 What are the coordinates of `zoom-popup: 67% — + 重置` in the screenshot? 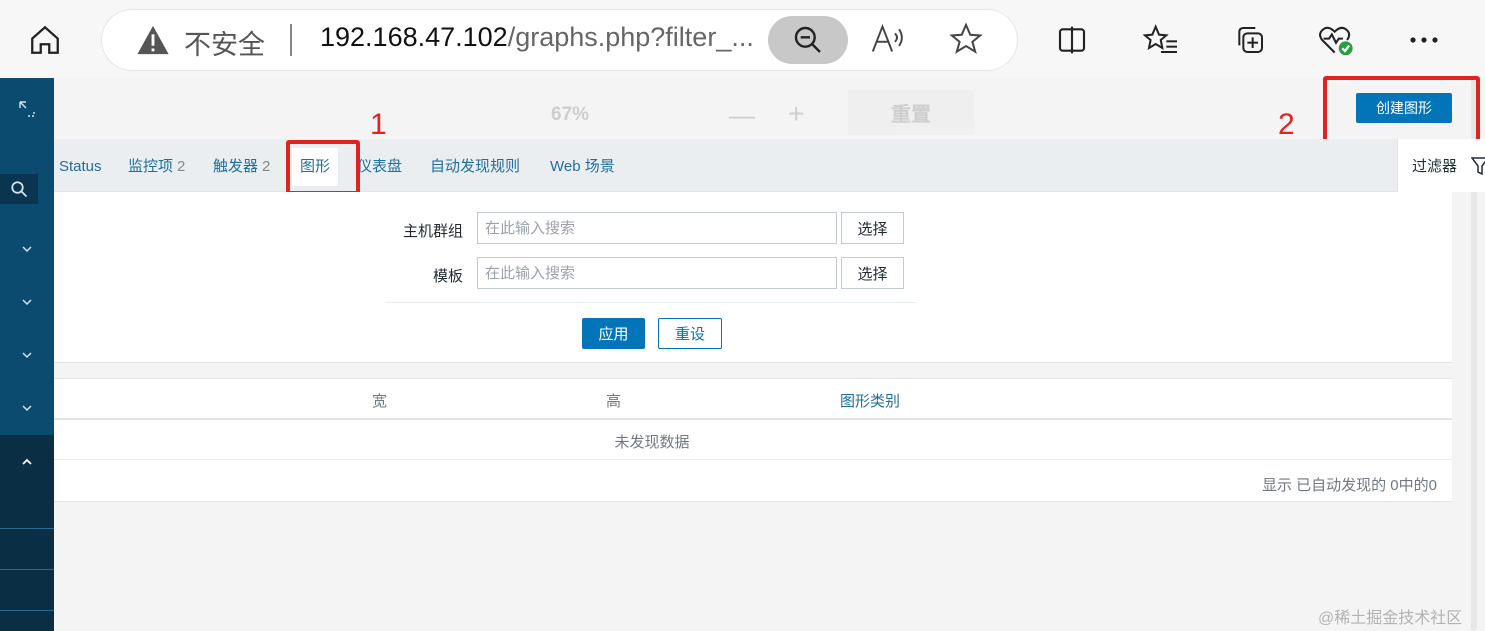 It's located at (750, 112).